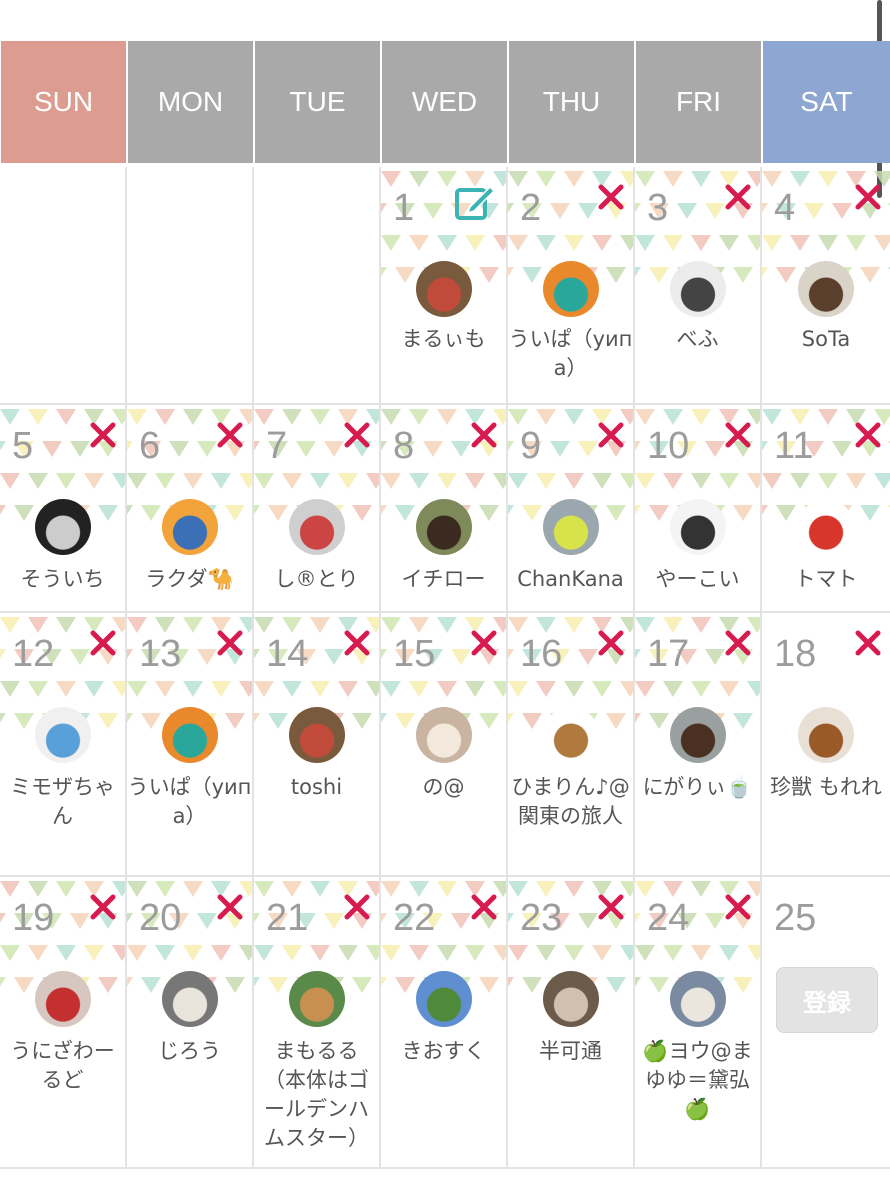  I want to click on day-cell-12: 12 ミモザちゃん, so click(63, 744).